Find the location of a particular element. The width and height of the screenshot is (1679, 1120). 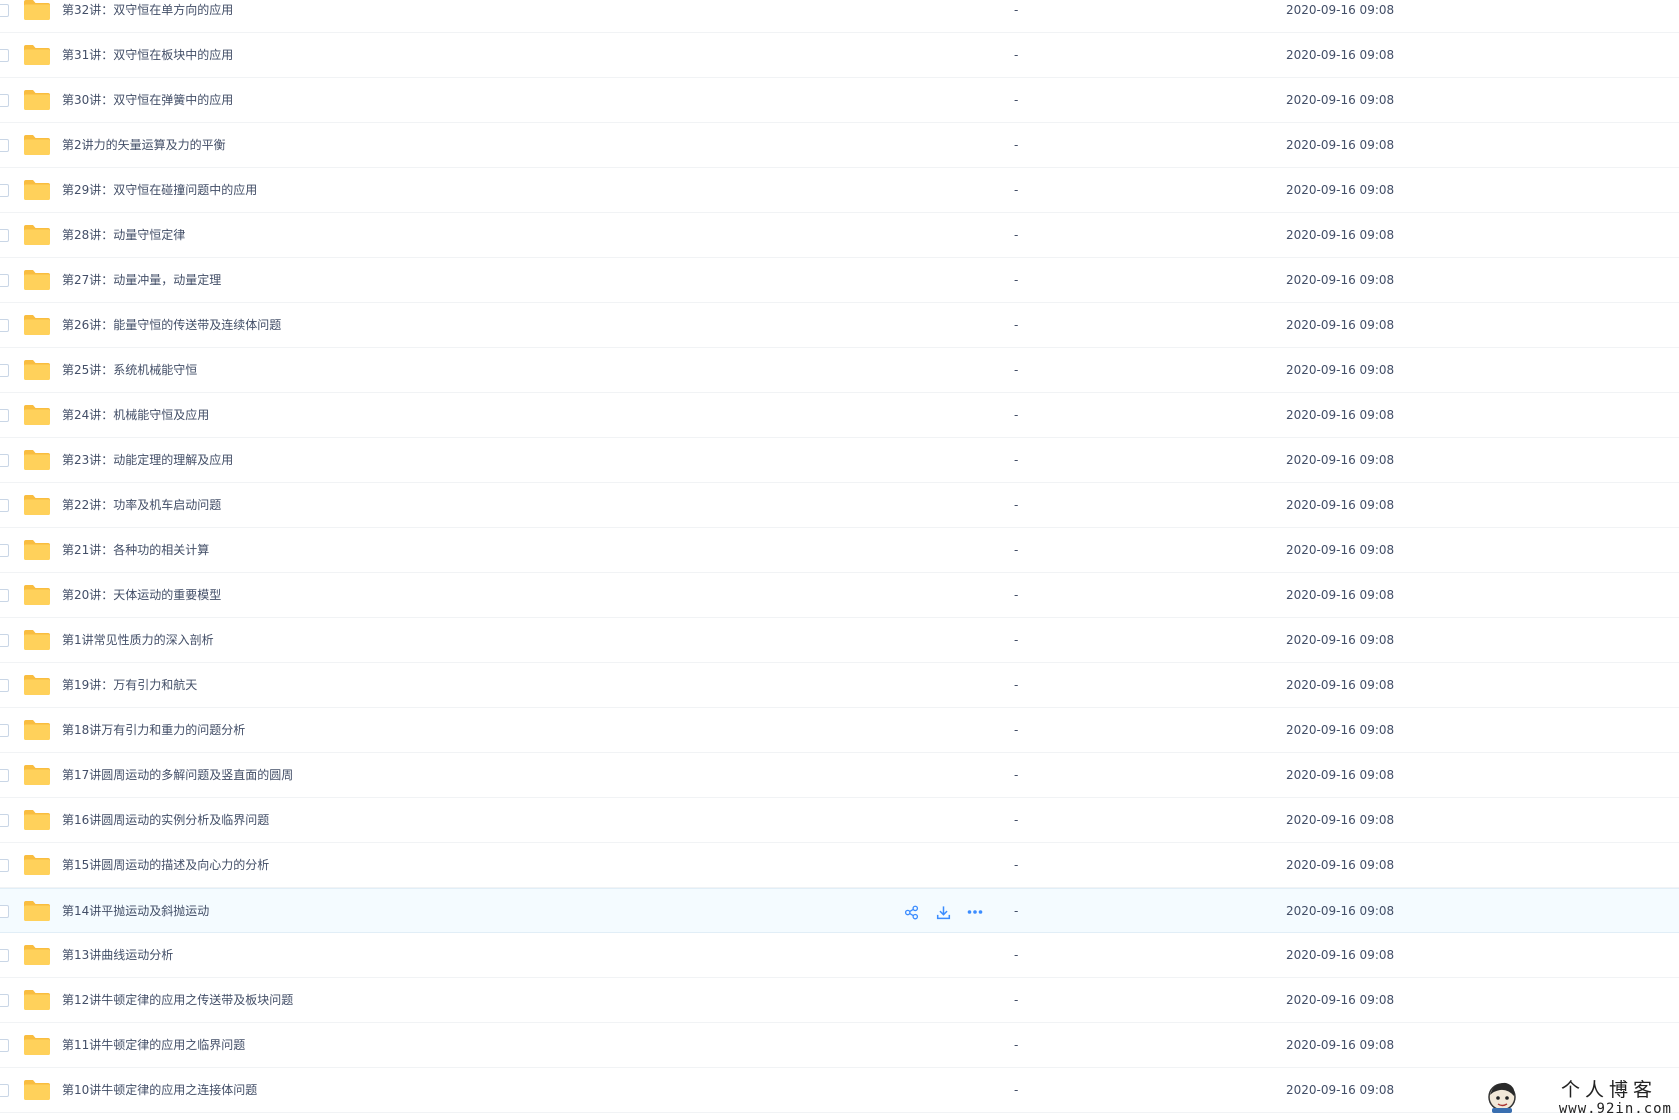

table-row: 第1讲常见性质力的深入剖析 - 2020-09-16 09:08 is located at coordinates (839, 640).